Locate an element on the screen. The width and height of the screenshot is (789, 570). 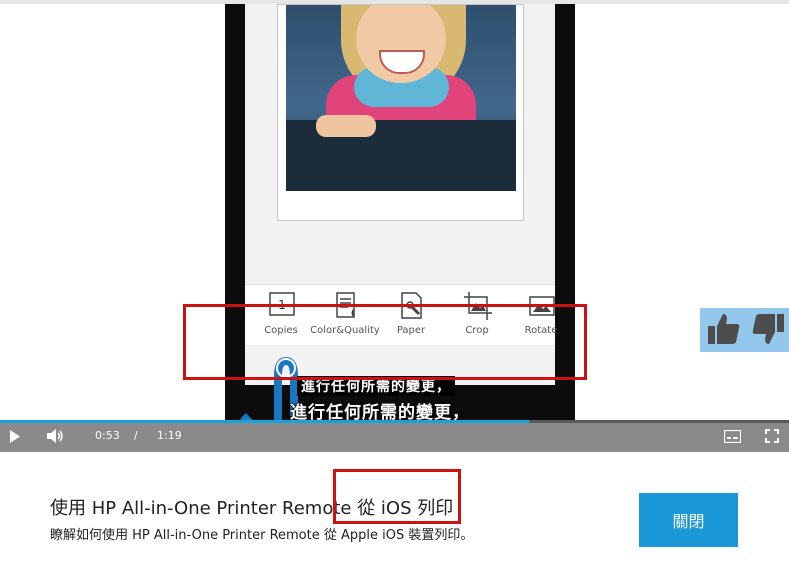
captions-icon is located at coordinates (732, 436).